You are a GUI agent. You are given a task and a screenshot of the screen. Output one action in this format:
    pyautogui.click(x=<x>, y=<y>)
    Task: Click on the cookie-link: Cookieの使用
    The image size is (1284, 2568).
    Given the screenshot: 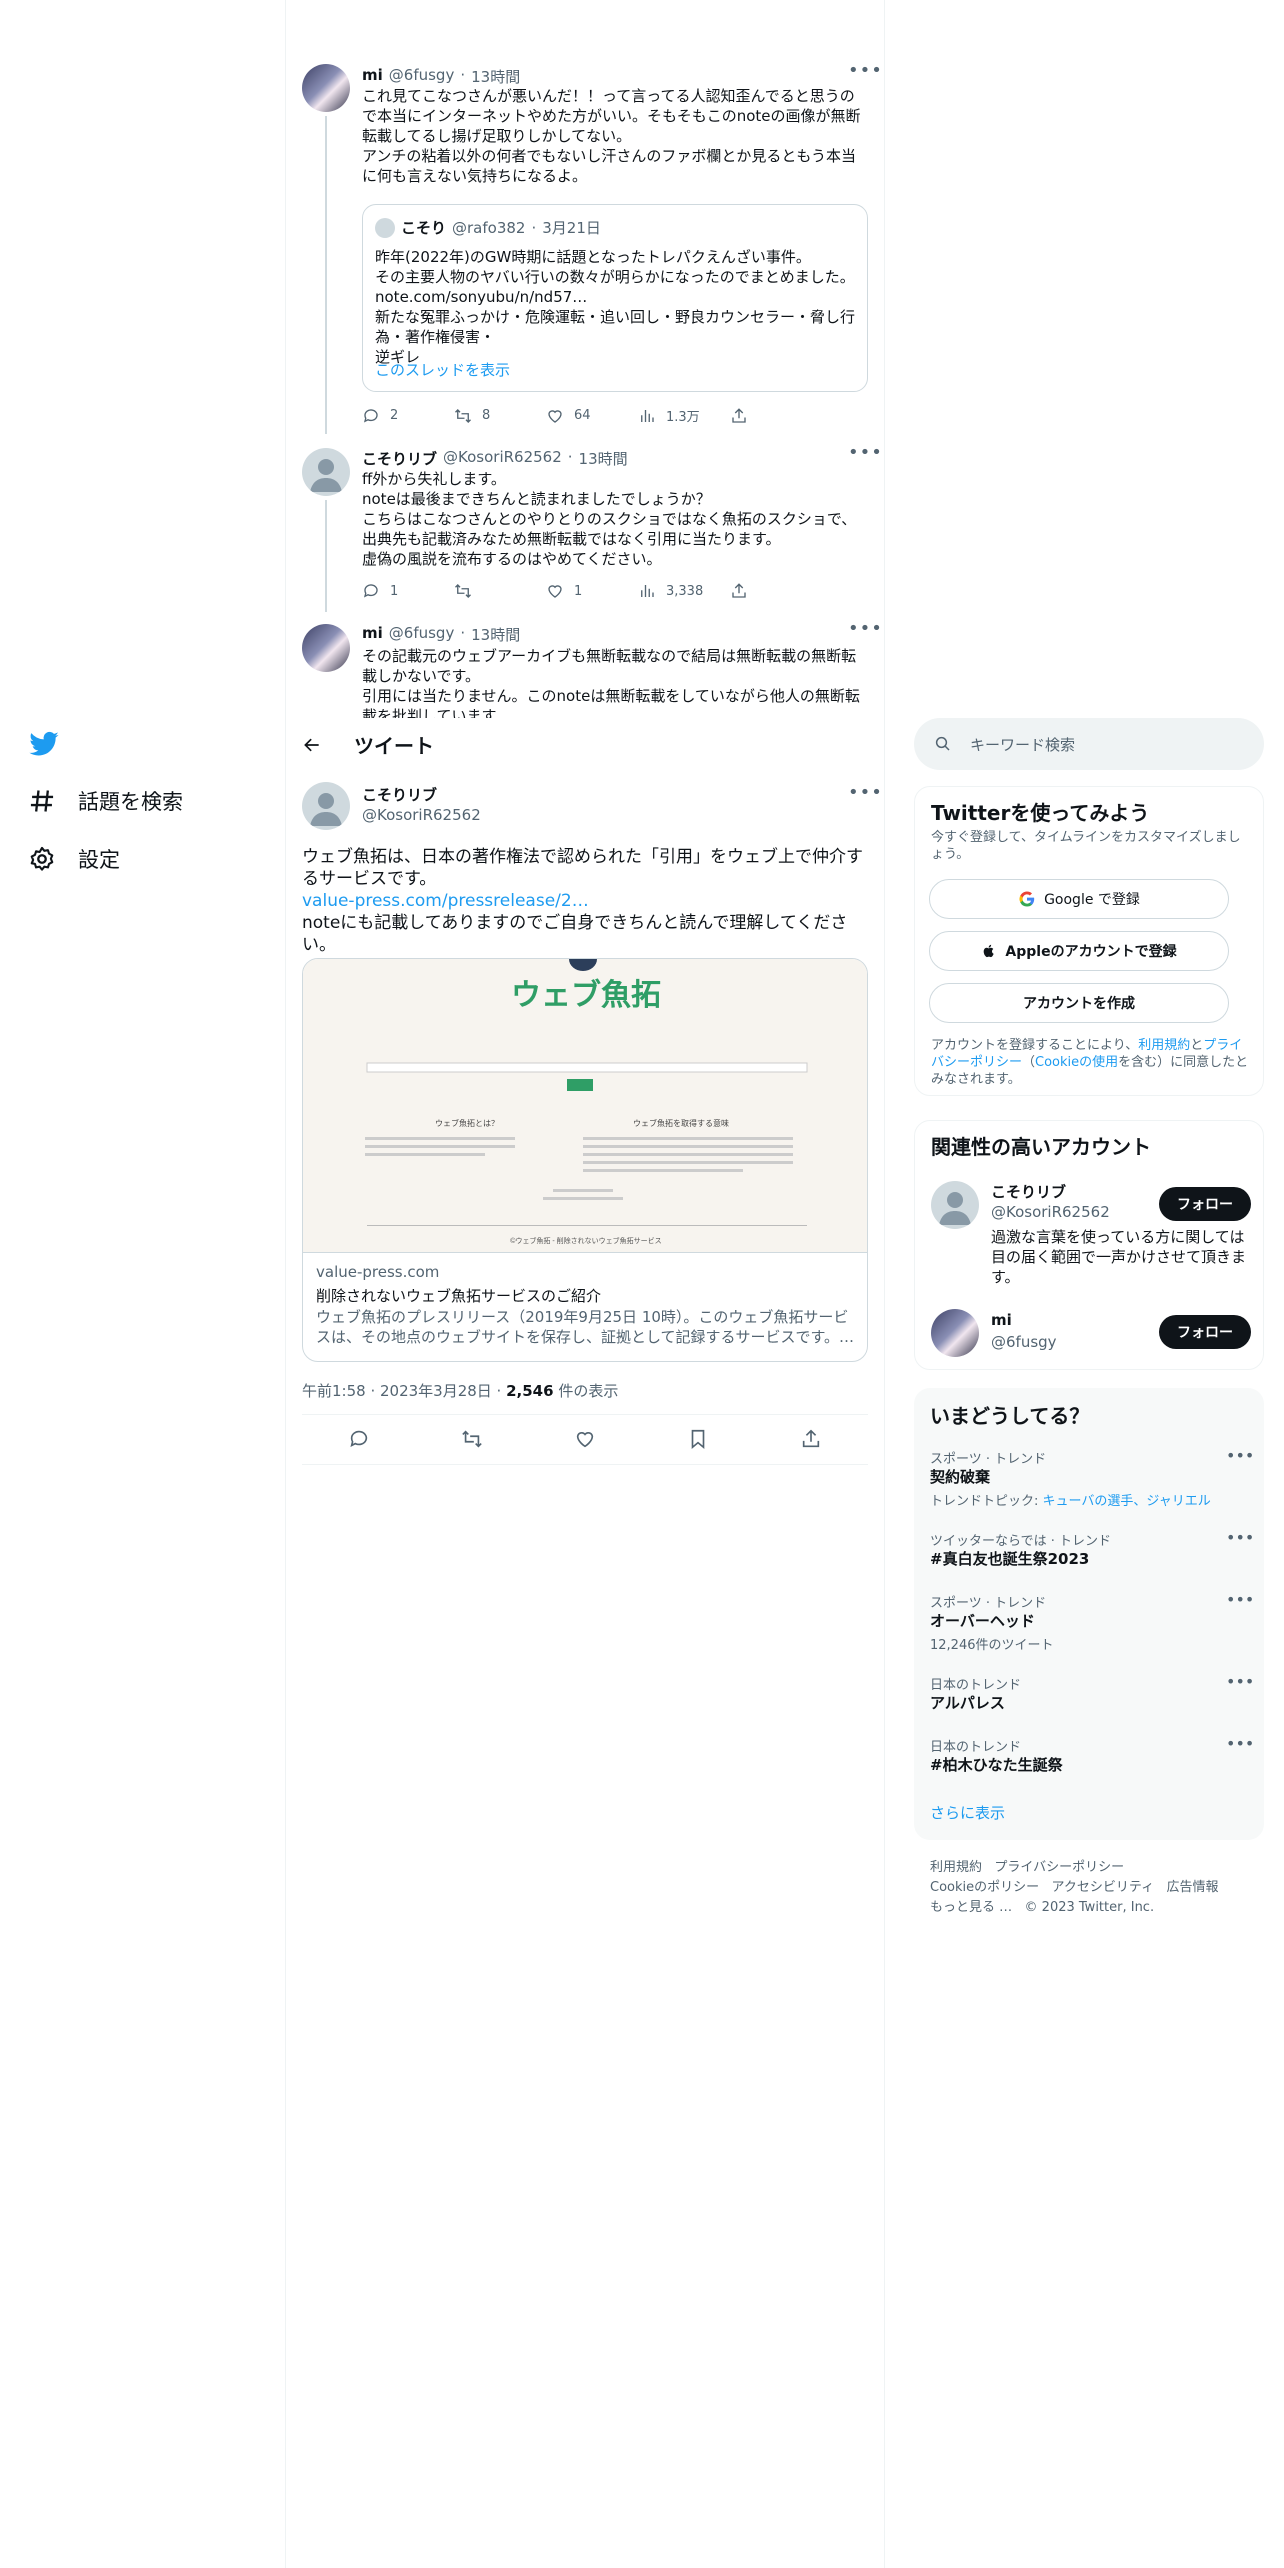 What is the action you would take?
    pyautogui.click(x=1076, y=1062)
    